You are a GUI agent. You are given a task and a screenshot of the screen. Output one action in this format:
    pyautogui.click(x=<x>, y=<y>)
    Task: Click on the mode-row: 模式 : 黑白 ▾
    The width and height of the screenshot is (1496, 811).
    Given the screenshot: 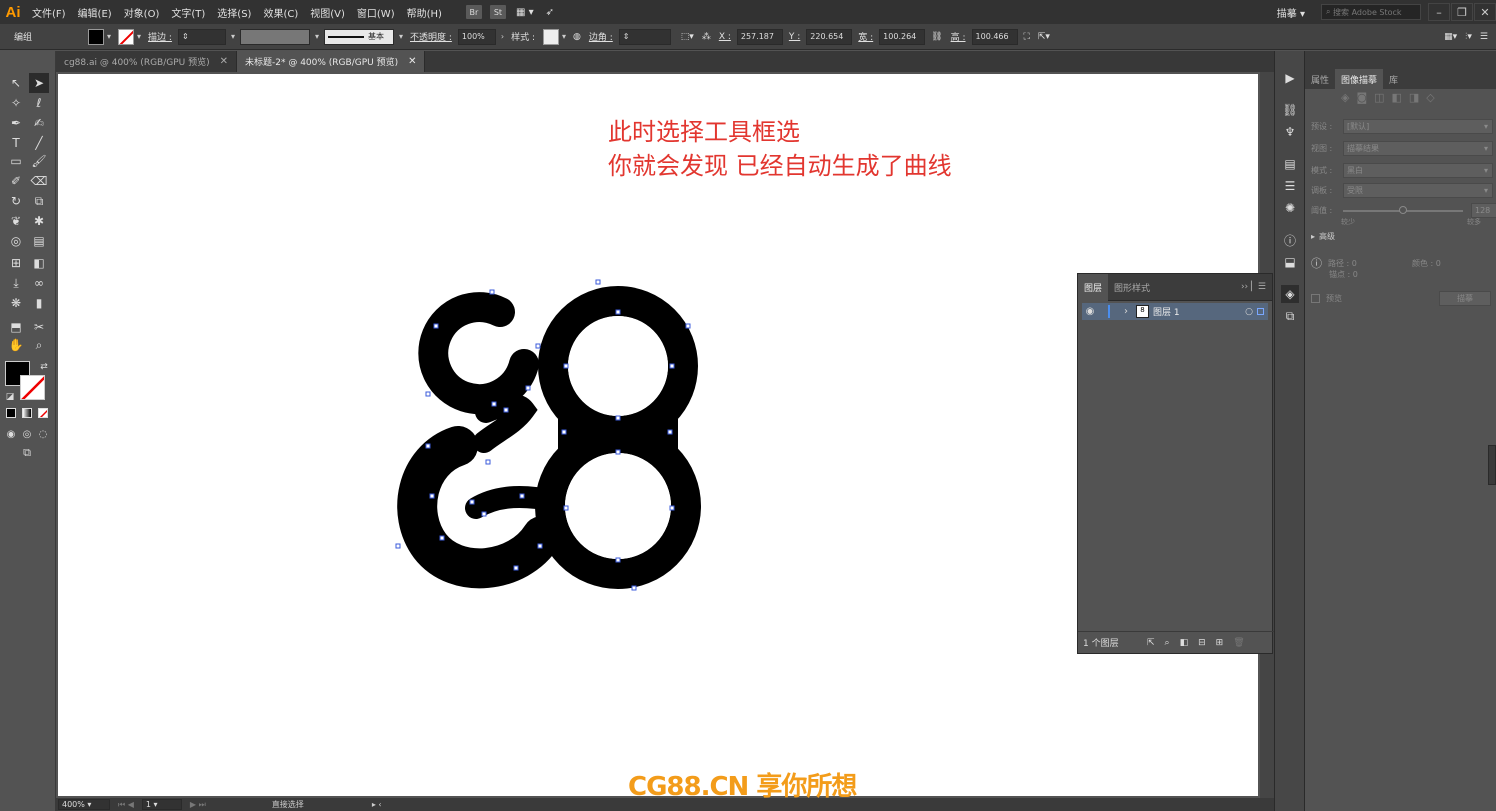 What is the action you would take?
    pyautogui.click(x=1402, y=170)
    